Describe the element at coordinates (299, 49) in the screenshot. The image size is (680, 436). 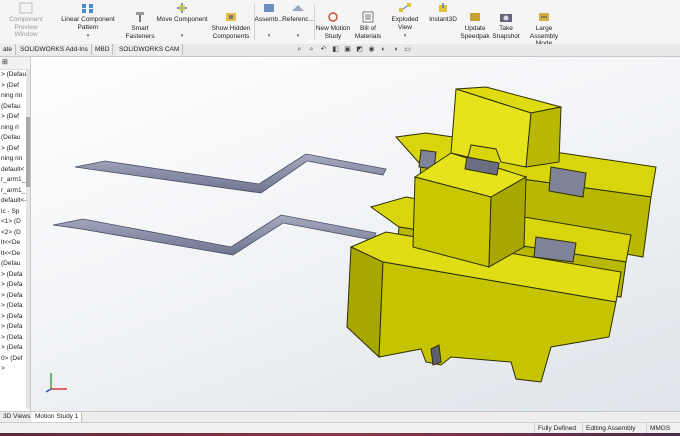
I see `zoom-to-fit-icon: ⌕` at that location.